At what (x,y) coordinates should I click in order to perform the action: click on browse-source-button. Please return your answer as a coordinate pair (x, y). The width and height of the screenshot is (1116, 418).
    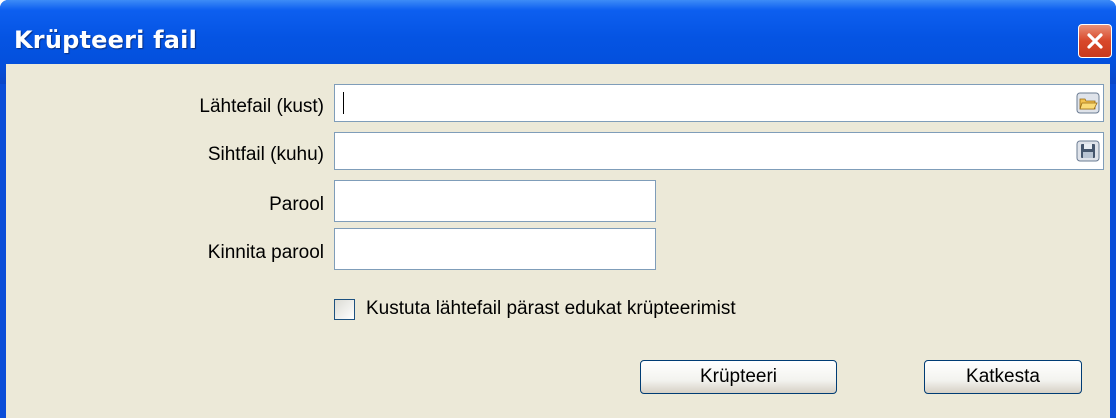
    Looking at the image, I should click on (1088, 103).